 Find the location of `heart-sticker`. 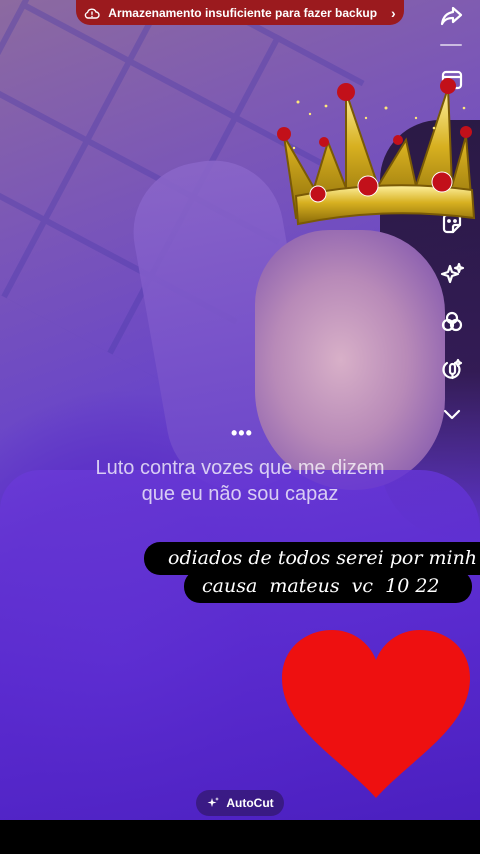

heart-sticker is located at coordinates (376, 714).